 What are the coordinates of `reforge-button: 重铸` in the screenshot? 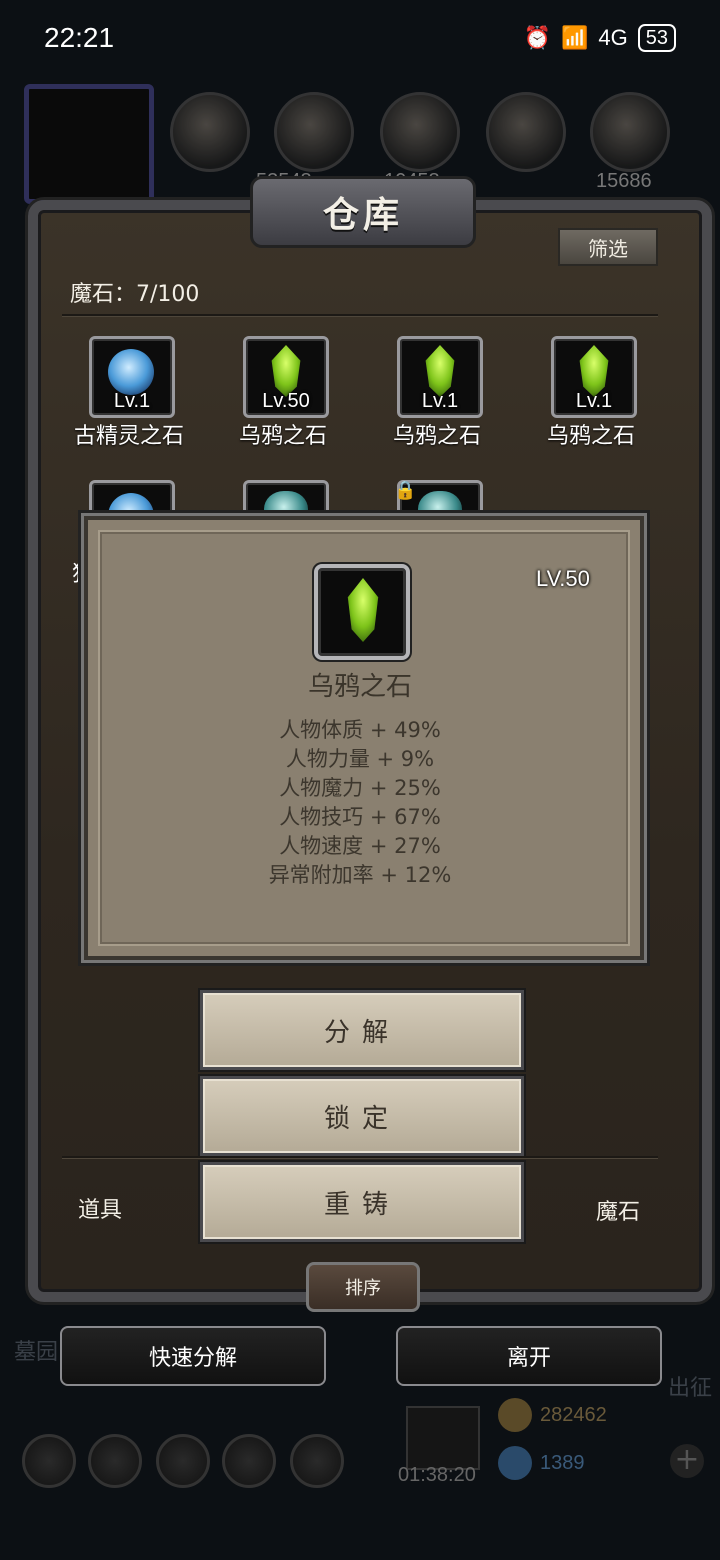 It's located at (362, 1202).